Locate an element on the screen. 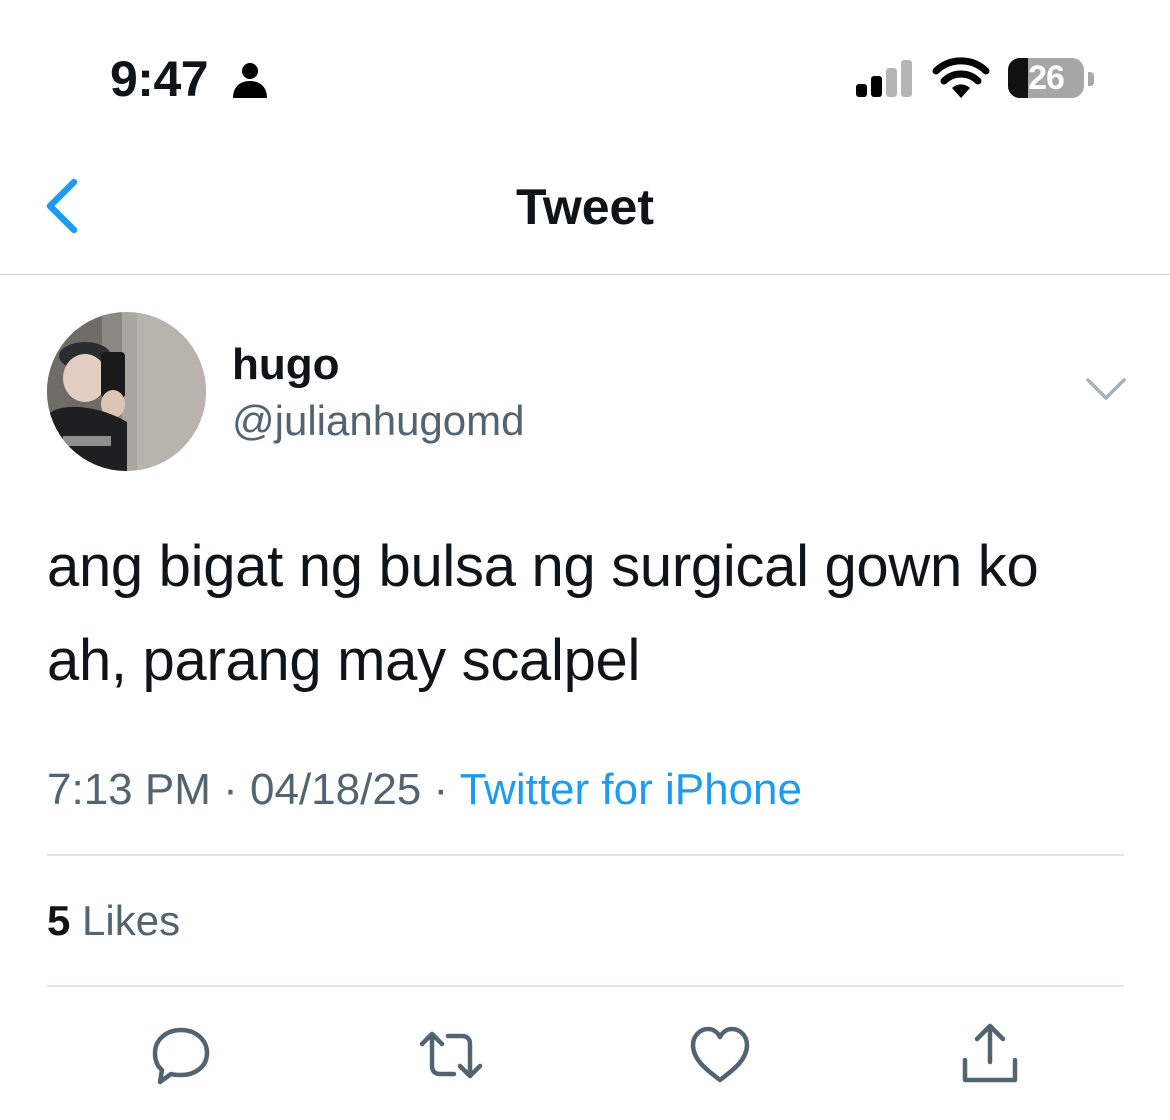  tweet-meta: 7:13 PM · 04/18/25 · Twitter for iPhone is located at coordinates (424, 790).